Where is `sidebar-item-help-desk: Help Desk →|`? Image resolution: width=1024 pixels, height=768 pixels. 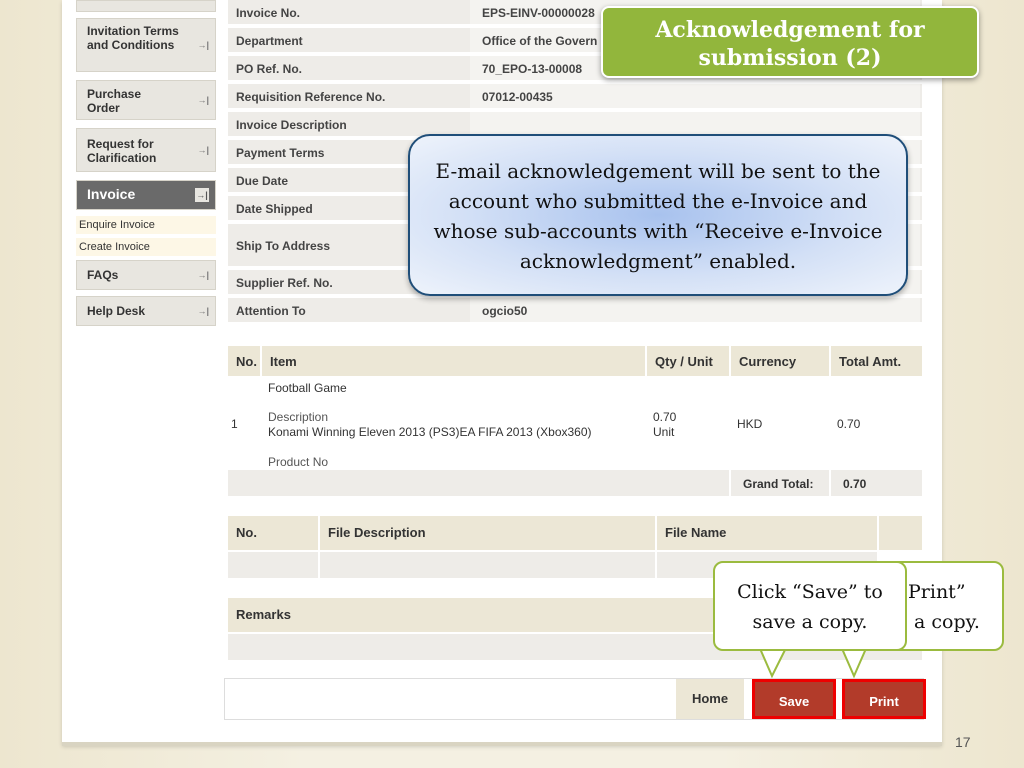 sidebar-item-help-desk: Help Desk →| is located at coordinates (146, 311).